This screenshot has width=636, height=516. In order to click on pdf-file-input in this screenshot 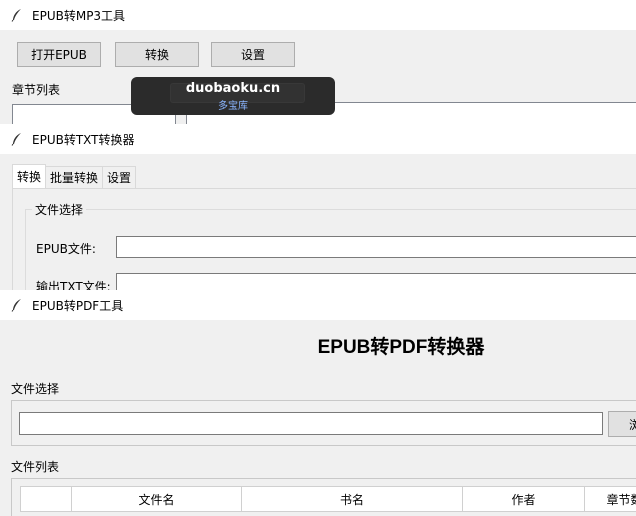, I will do `click(311, 423)`.